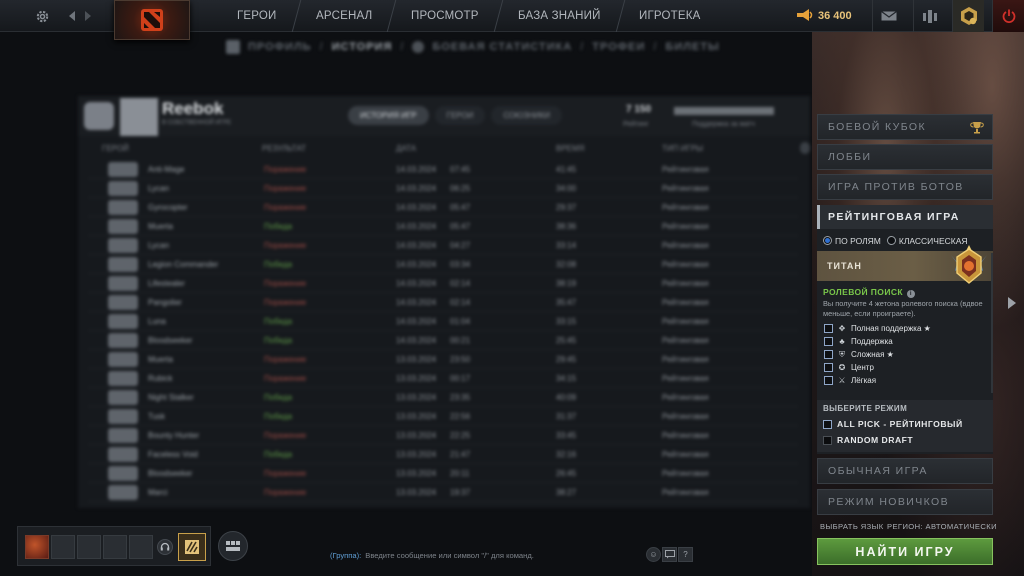 The image size is (1024, 576). What do you see at coordinates (827, 440) in the screenshot?
I see `gamemode-random-draft-checkbox` at bounding box center [827, 440].